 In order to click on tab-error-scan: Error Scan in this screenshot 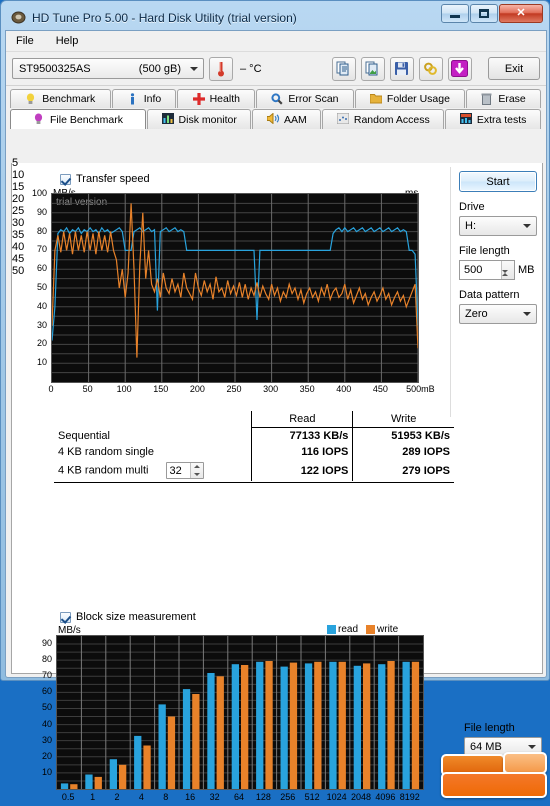, I will do `click(305, 98)`.